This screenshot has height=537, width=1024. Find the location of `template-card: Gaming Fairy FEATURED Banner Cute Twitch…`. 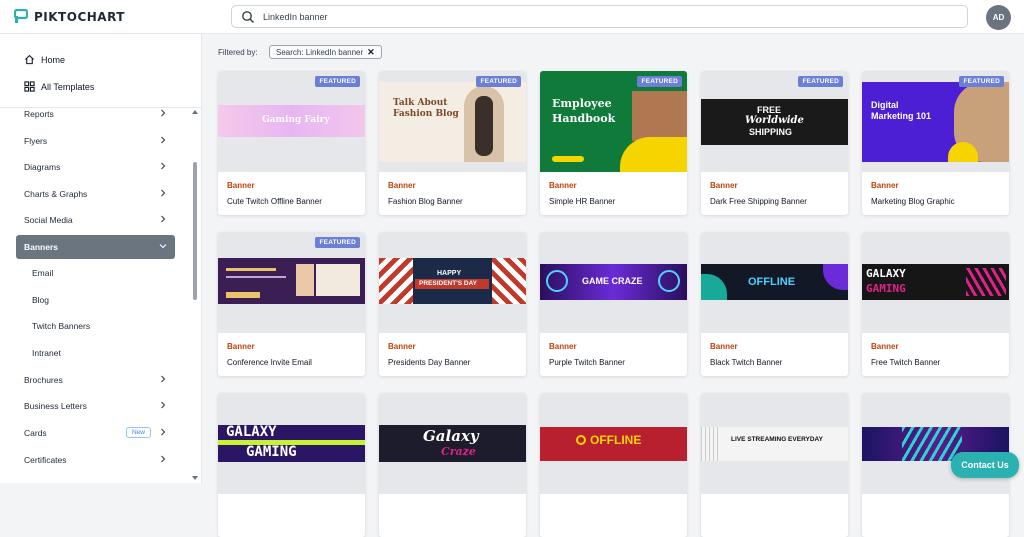

template-card: Gaming Fairy FEATURED Banner Cute Twitch… is located at coordinates (291, 143).